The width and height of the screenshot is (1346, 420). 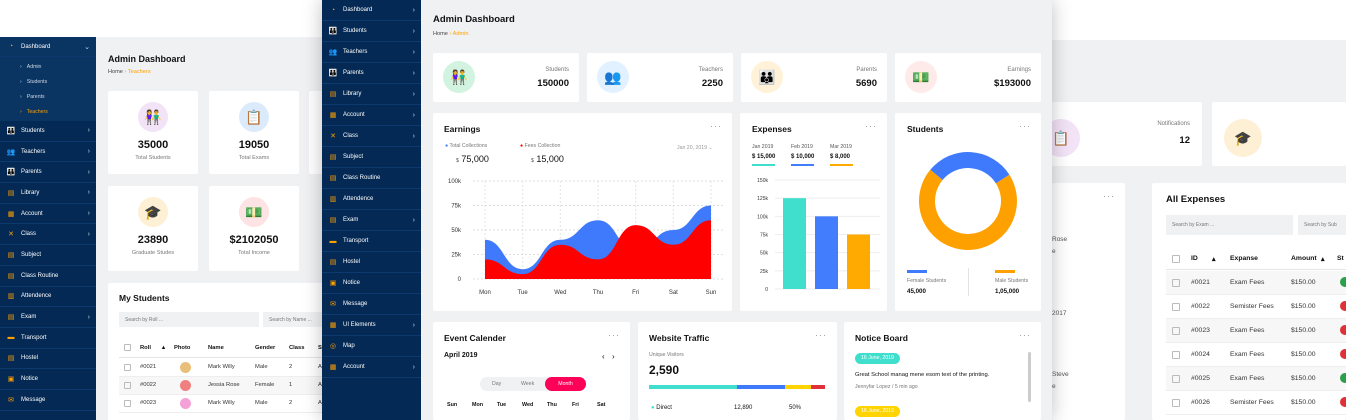 I want to click on sidebar-item-dashboard: ◔ Dashboard ⌄, so click(x=48, y=47).